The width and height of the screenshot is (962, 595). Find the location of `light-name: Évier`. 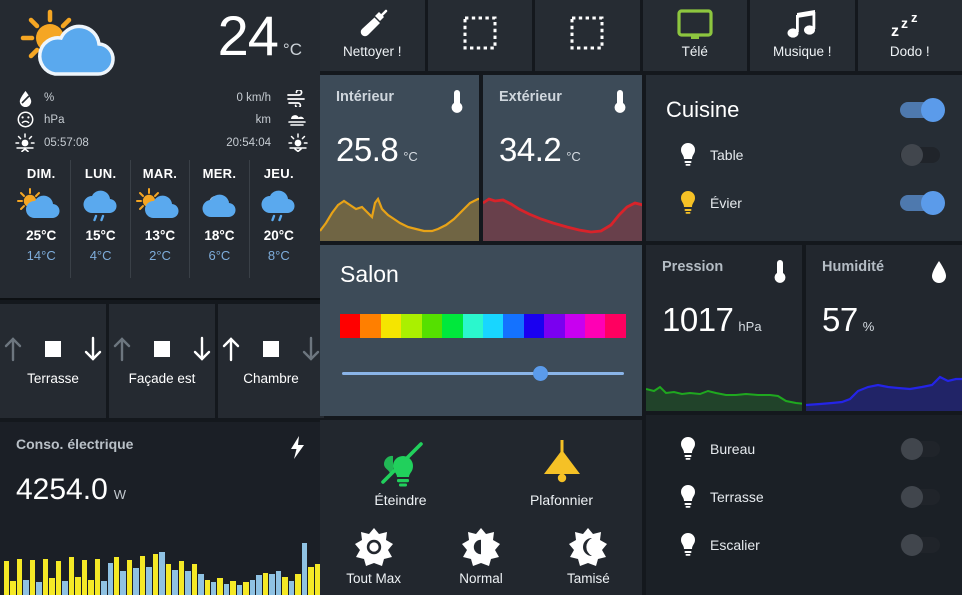

light-name: Évier is located at coordinates (726, 203).